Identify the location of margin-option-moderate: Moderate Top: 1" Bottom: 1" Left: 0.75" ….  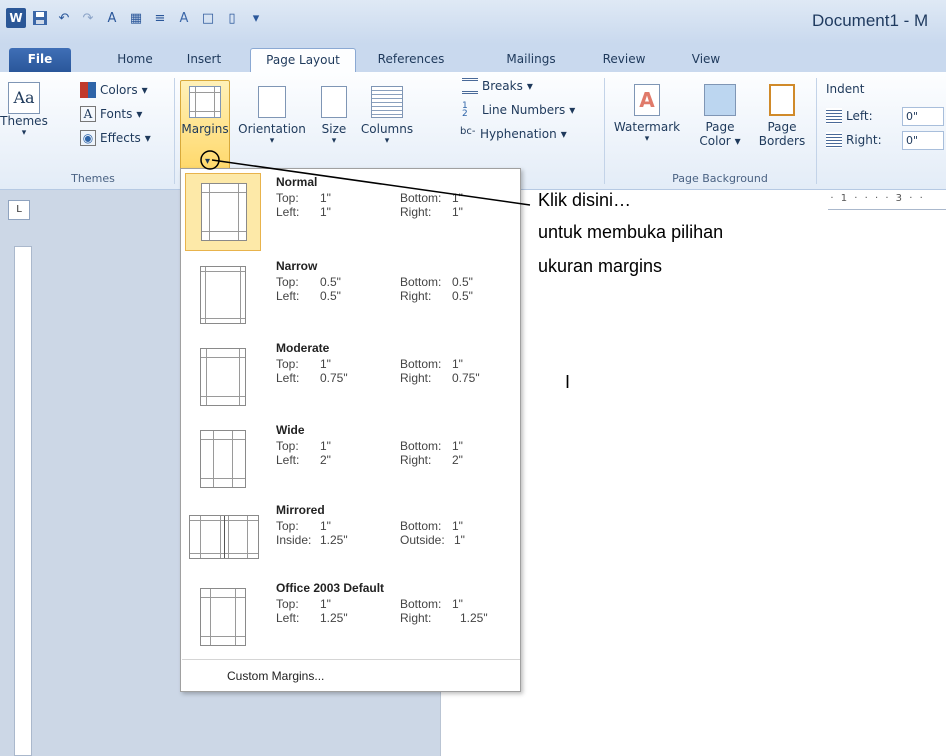
(350, 379).